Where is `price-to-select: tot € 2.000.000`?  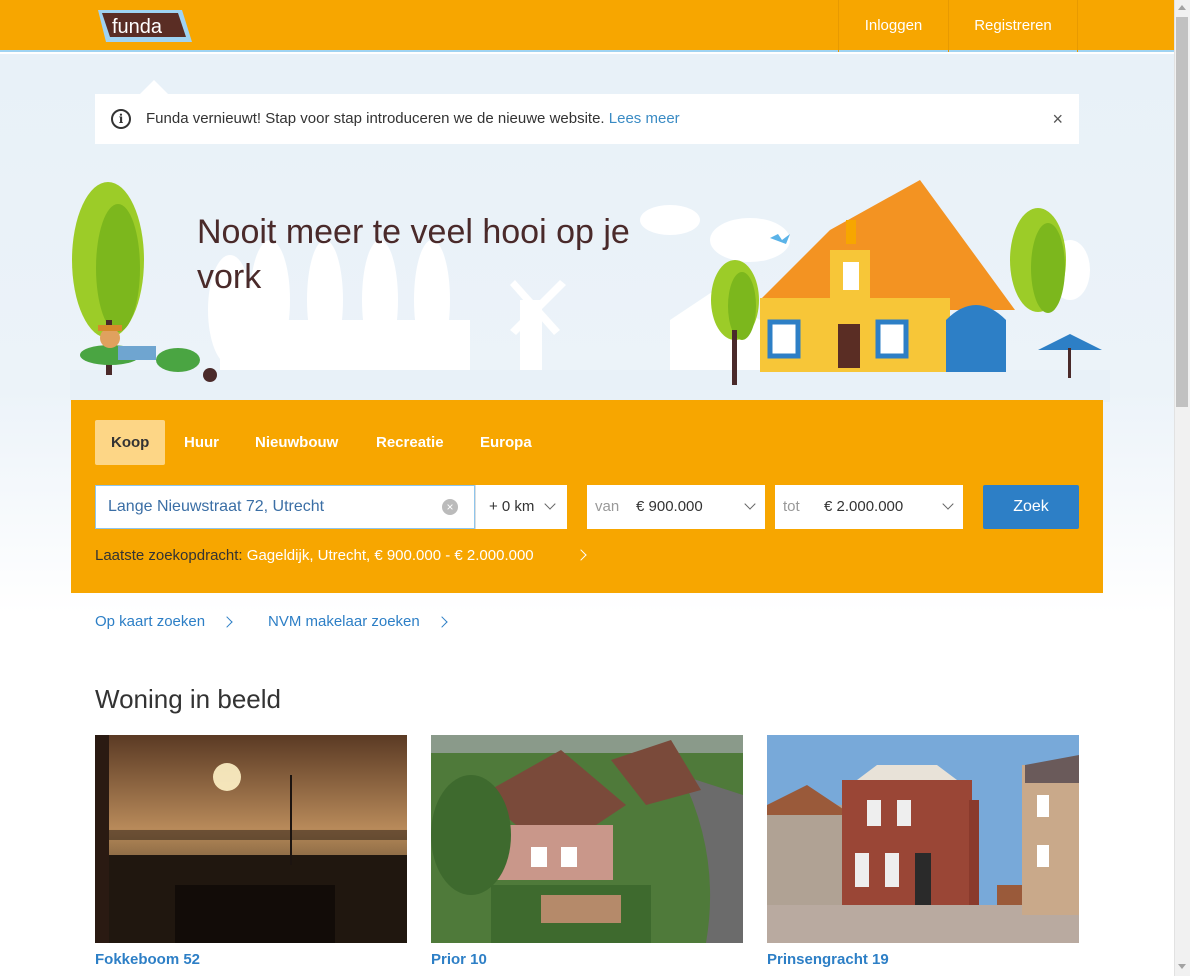
price-to-select: tot € 2.000.000 is located at coordinates (869, 507).